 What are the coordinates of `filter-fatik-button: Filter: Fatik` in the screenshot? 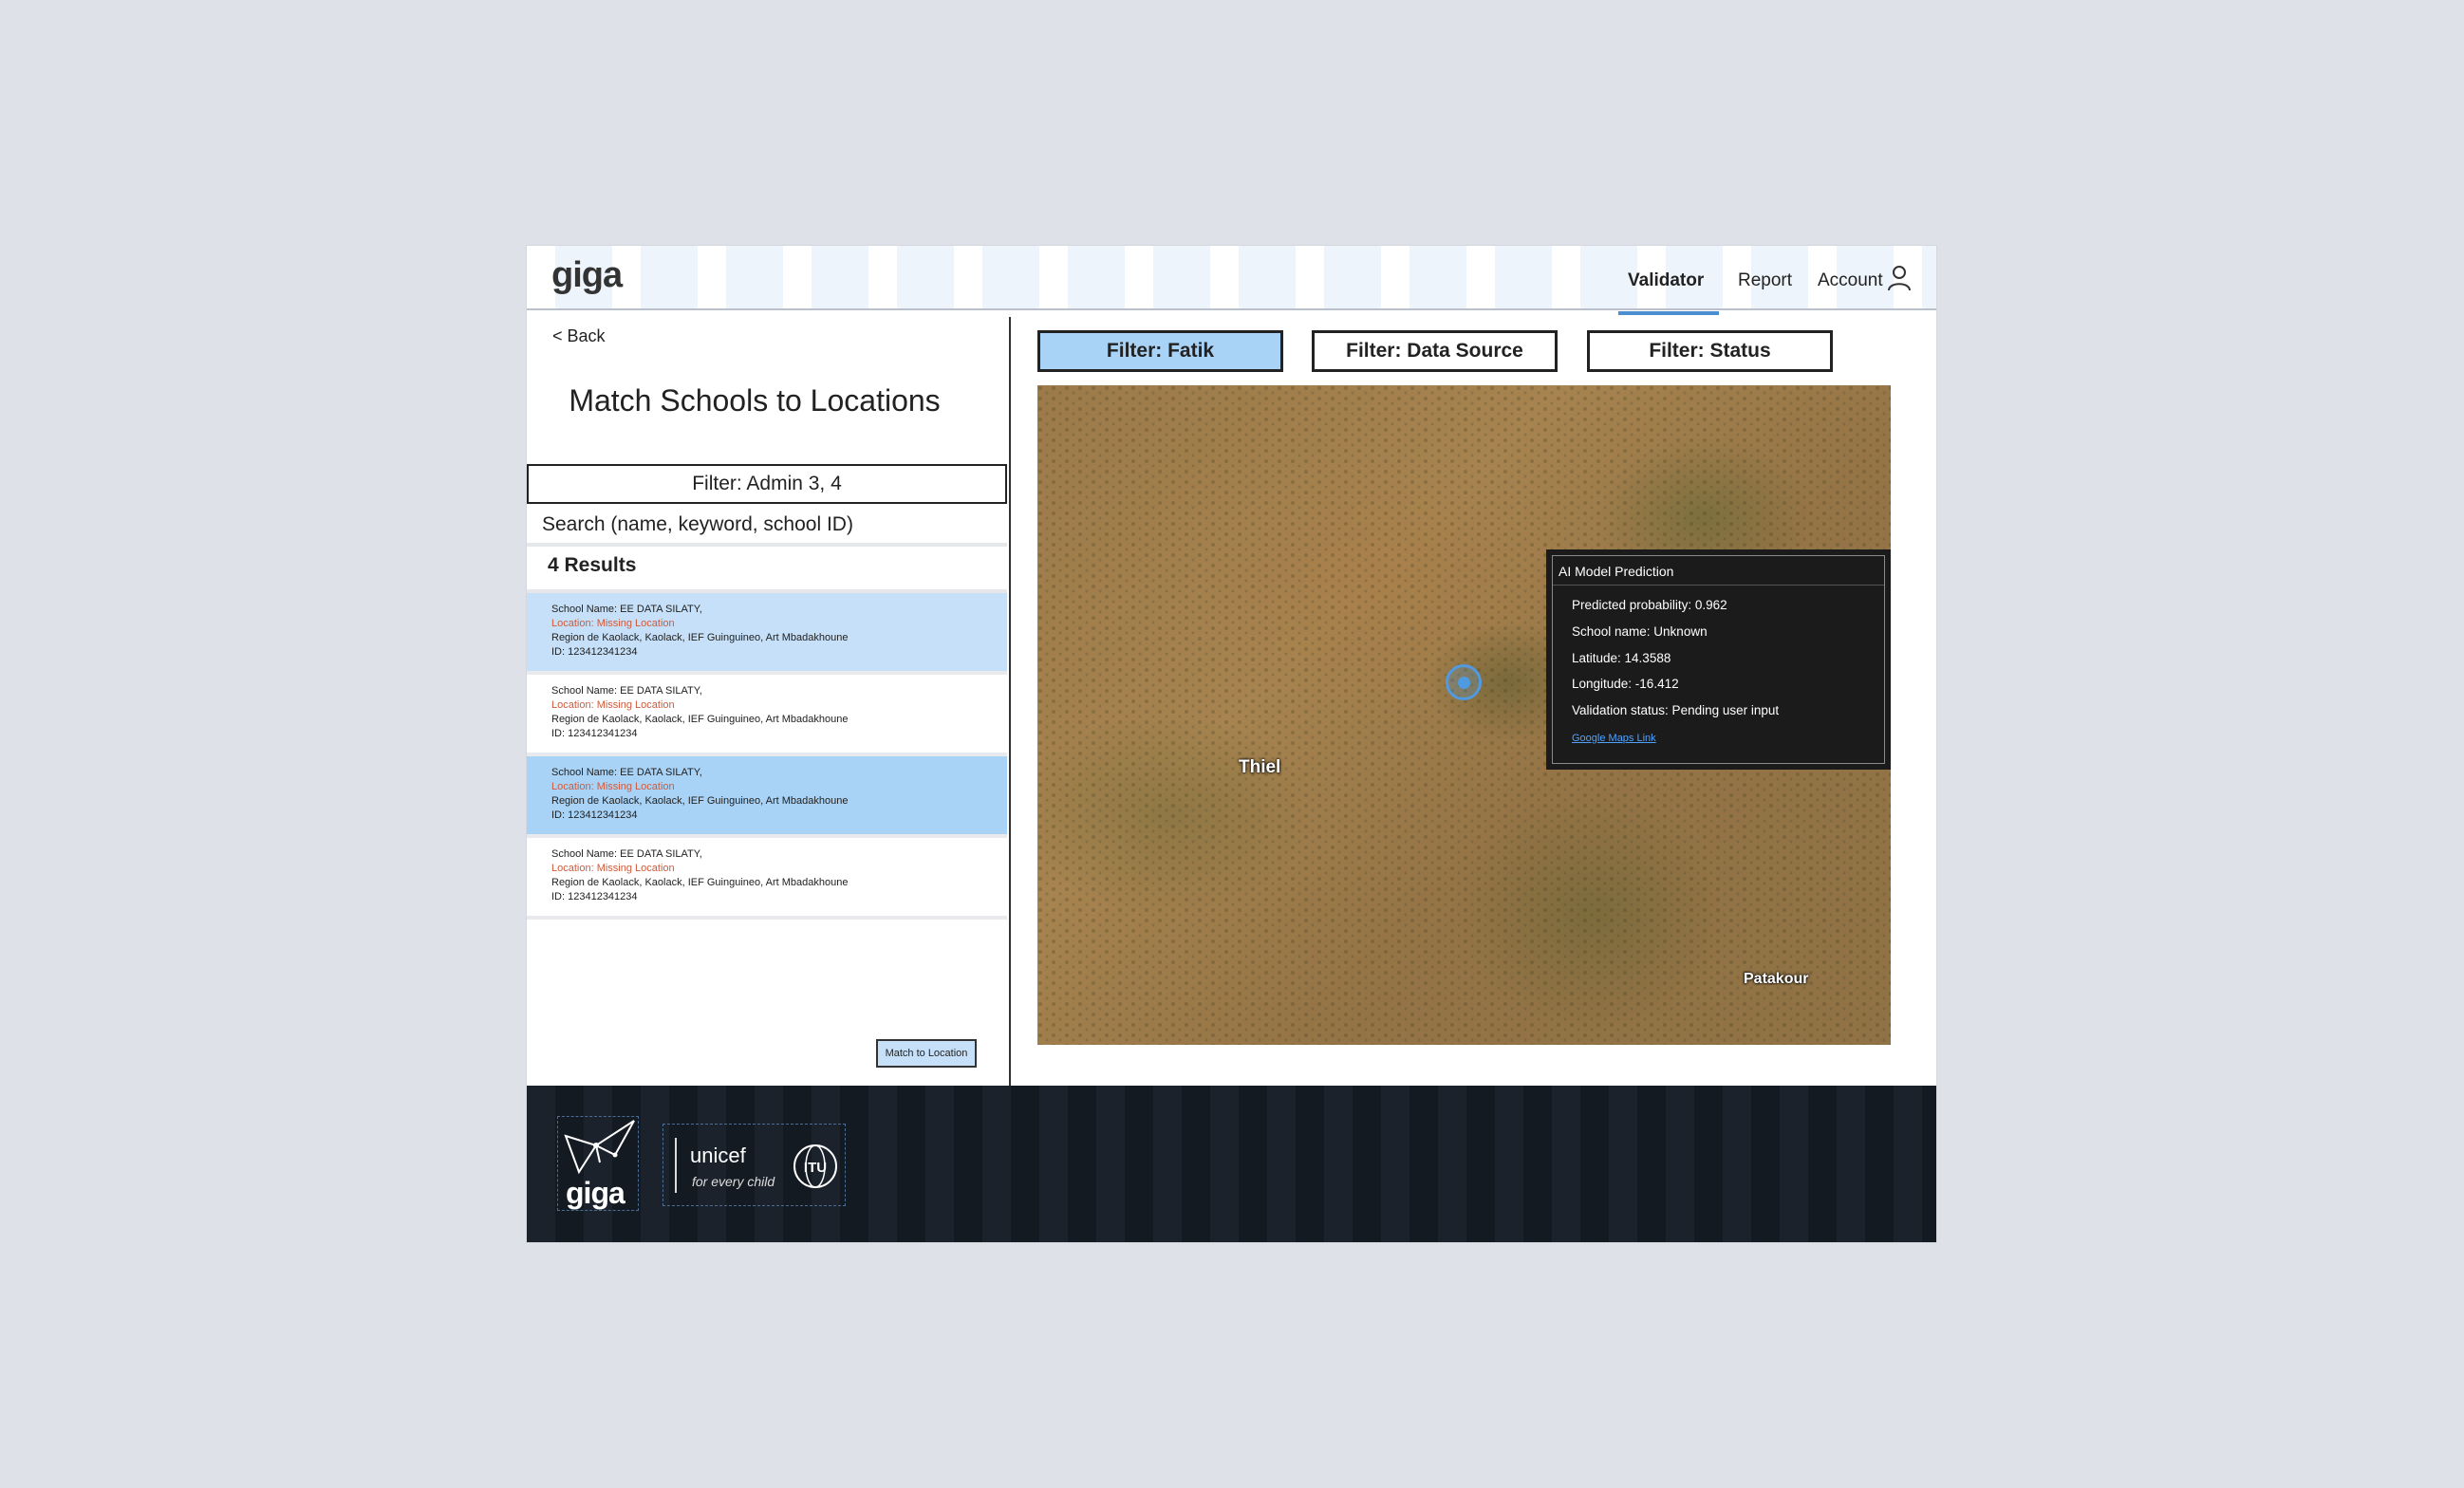 It's located at (1160, 351).